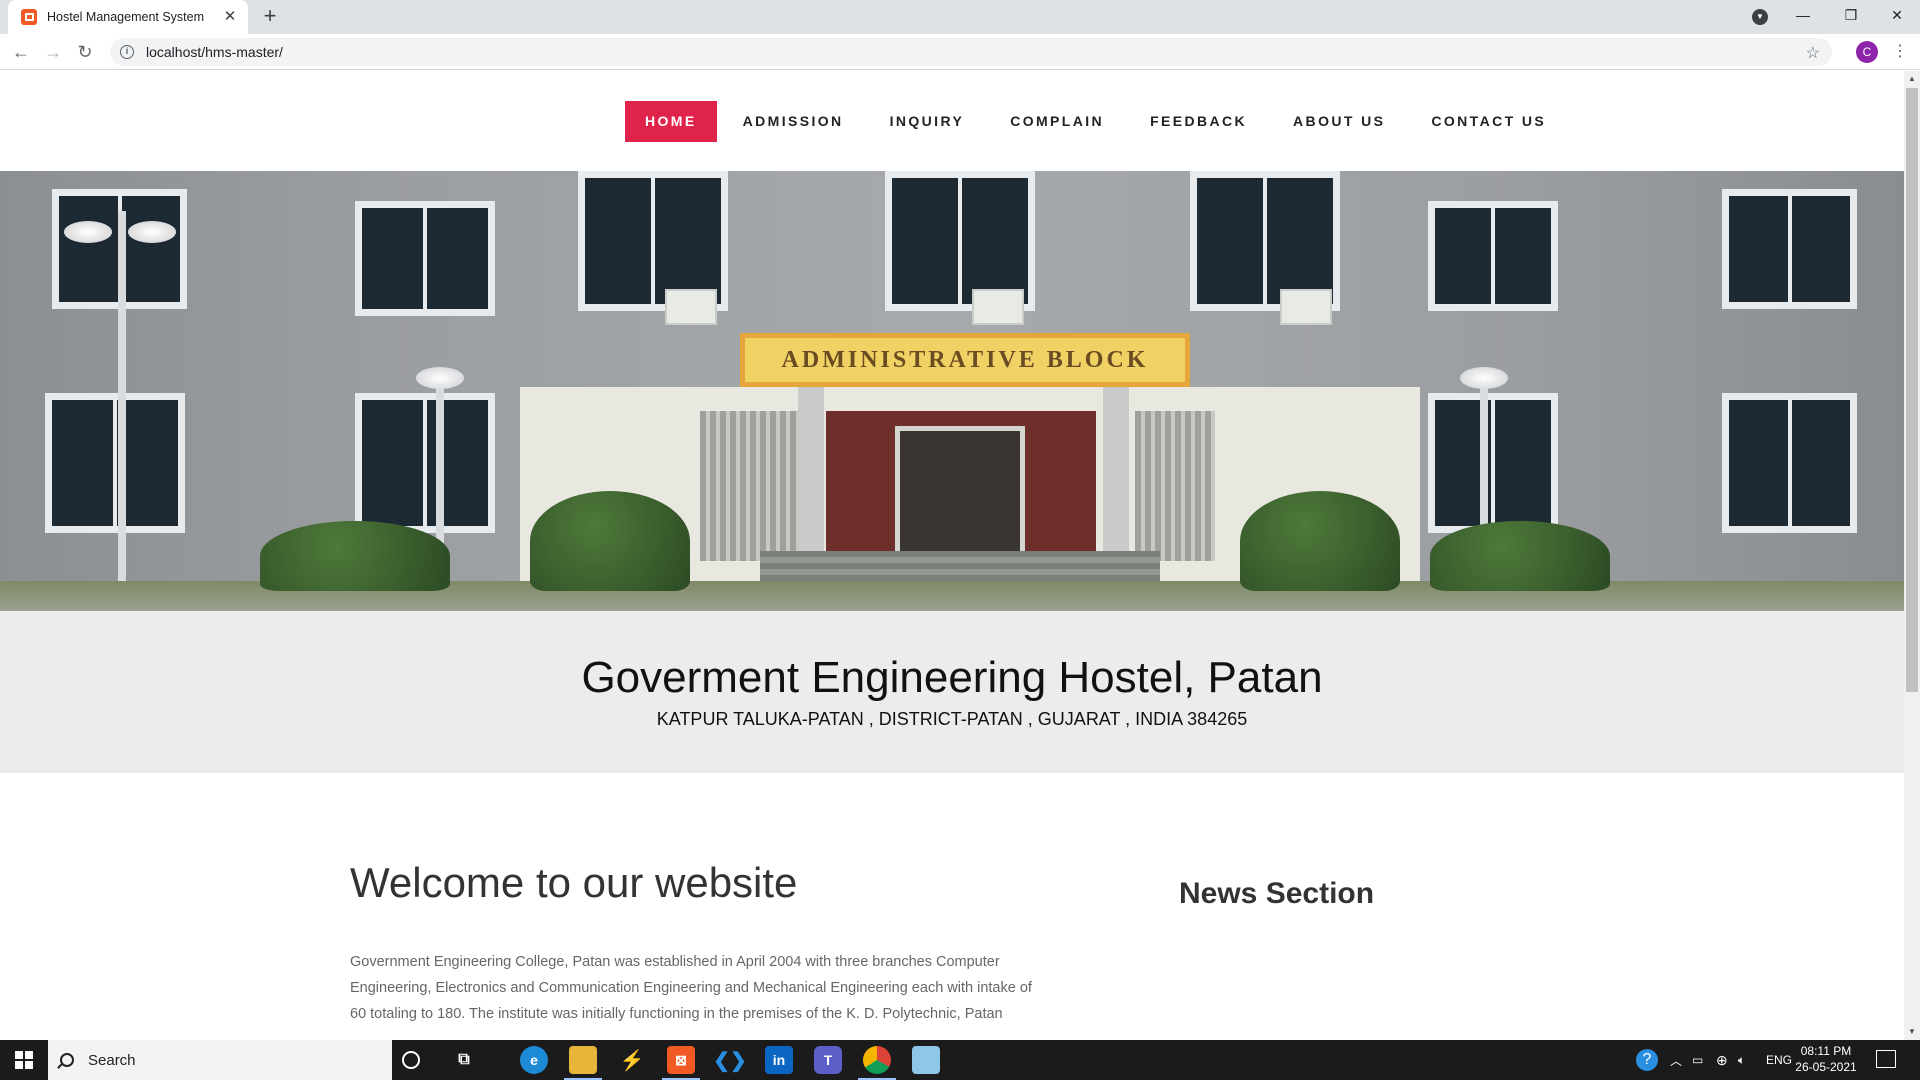  Describe the element at coordinates (1826, 1067) in the screenshot. I see `clock-date: 26-05-2021` at that location.